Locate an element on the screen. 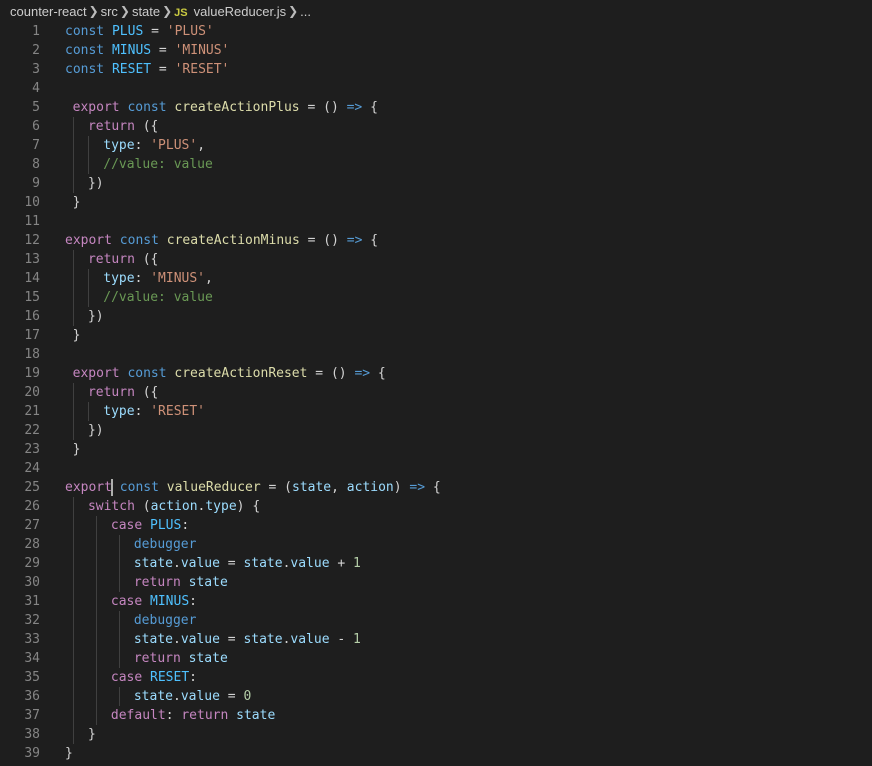  breadcrumb-folder-counter-react: counter-react is located at coordinates (48, 11).